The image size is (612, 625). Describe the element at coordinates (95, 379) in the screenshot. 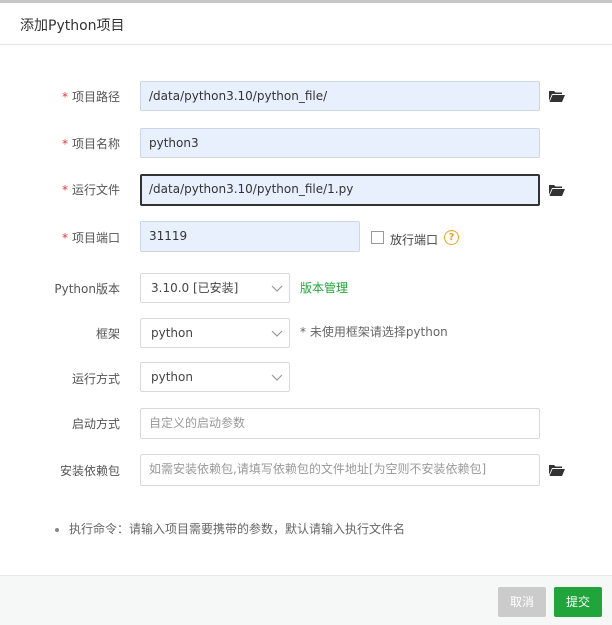

I see `run-mode-label: 运行方式` at that location.